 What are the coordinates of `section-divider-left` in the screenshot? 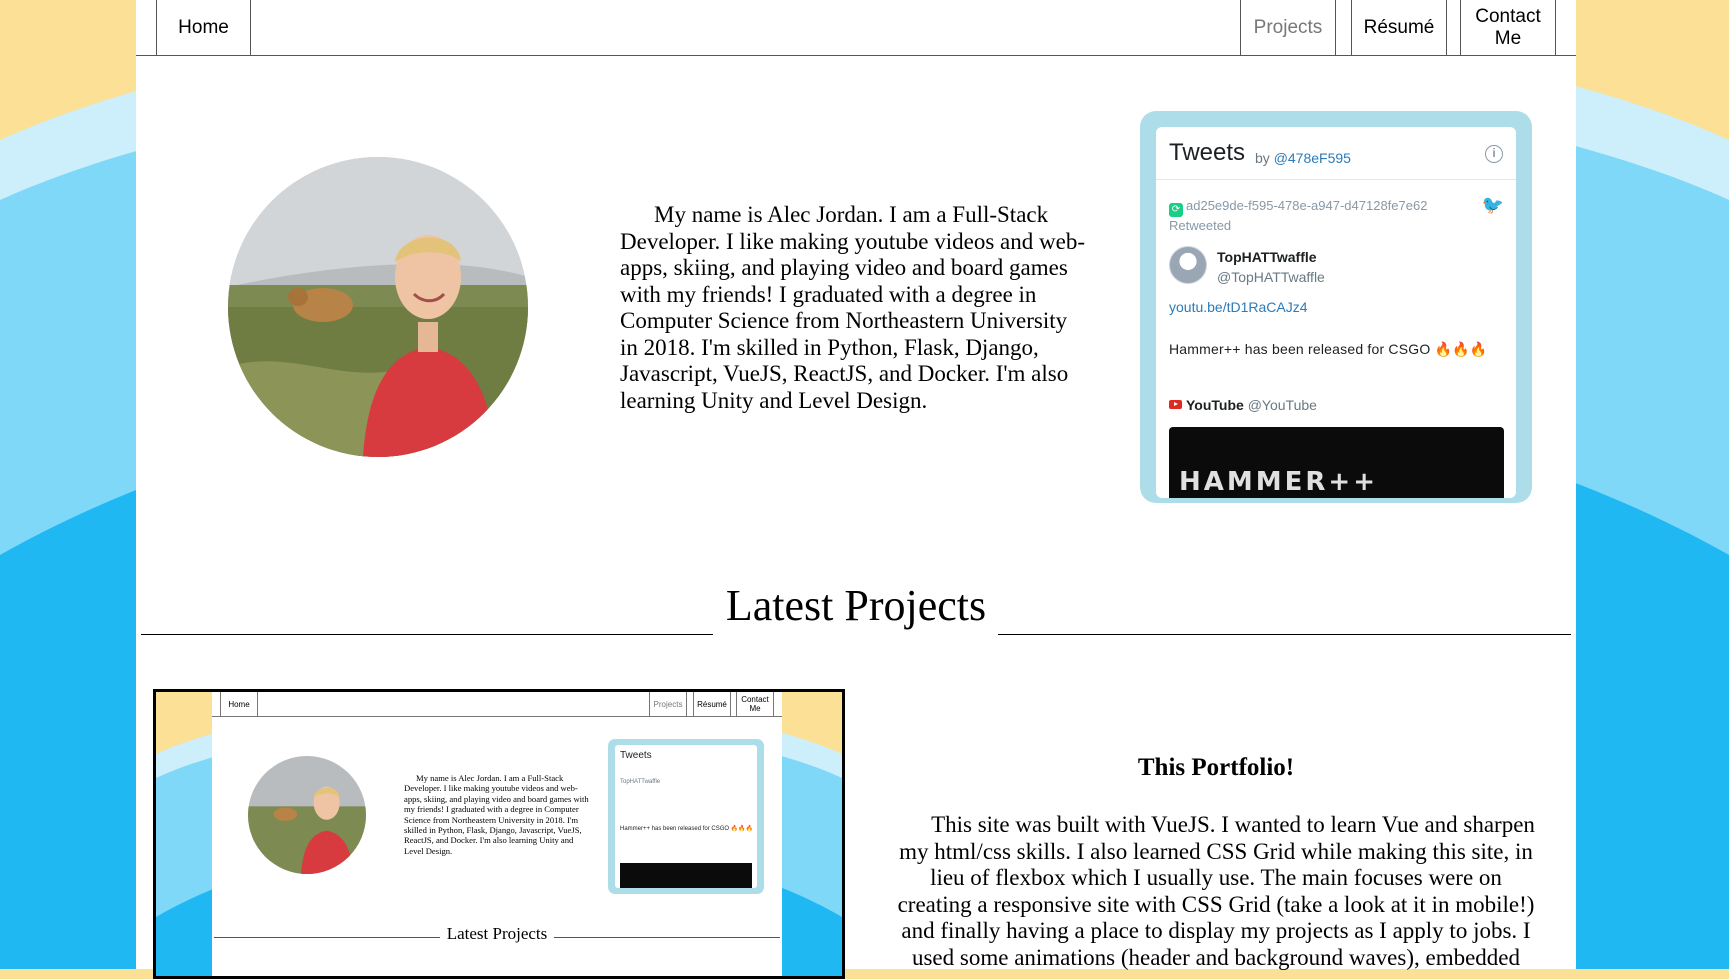 It's located at (427, 634).